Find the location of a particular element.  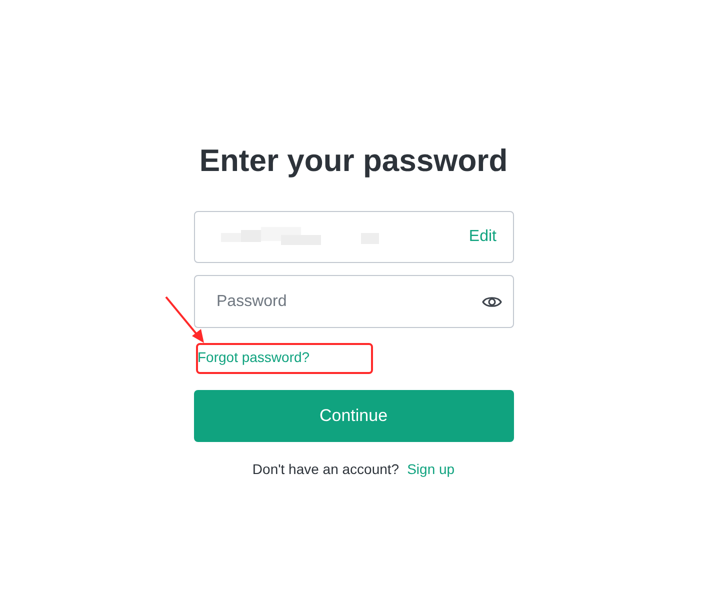

password-field: Password is located at coordinates (354, 301).